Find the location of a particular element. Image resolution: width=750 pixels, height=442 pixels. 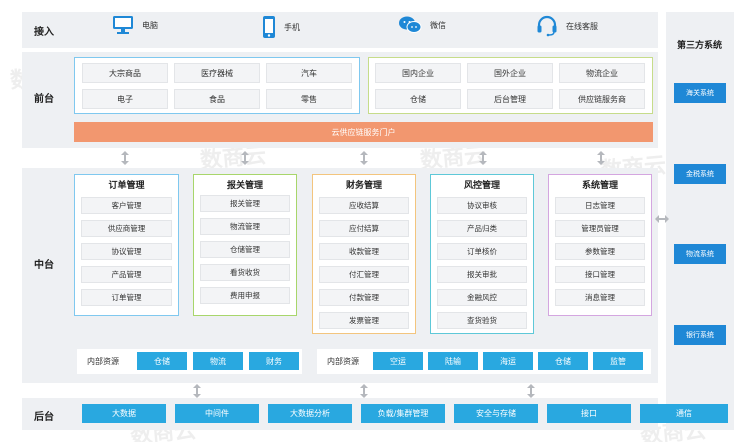

module-item: 报关管理 is located at coordinates (245, 203).